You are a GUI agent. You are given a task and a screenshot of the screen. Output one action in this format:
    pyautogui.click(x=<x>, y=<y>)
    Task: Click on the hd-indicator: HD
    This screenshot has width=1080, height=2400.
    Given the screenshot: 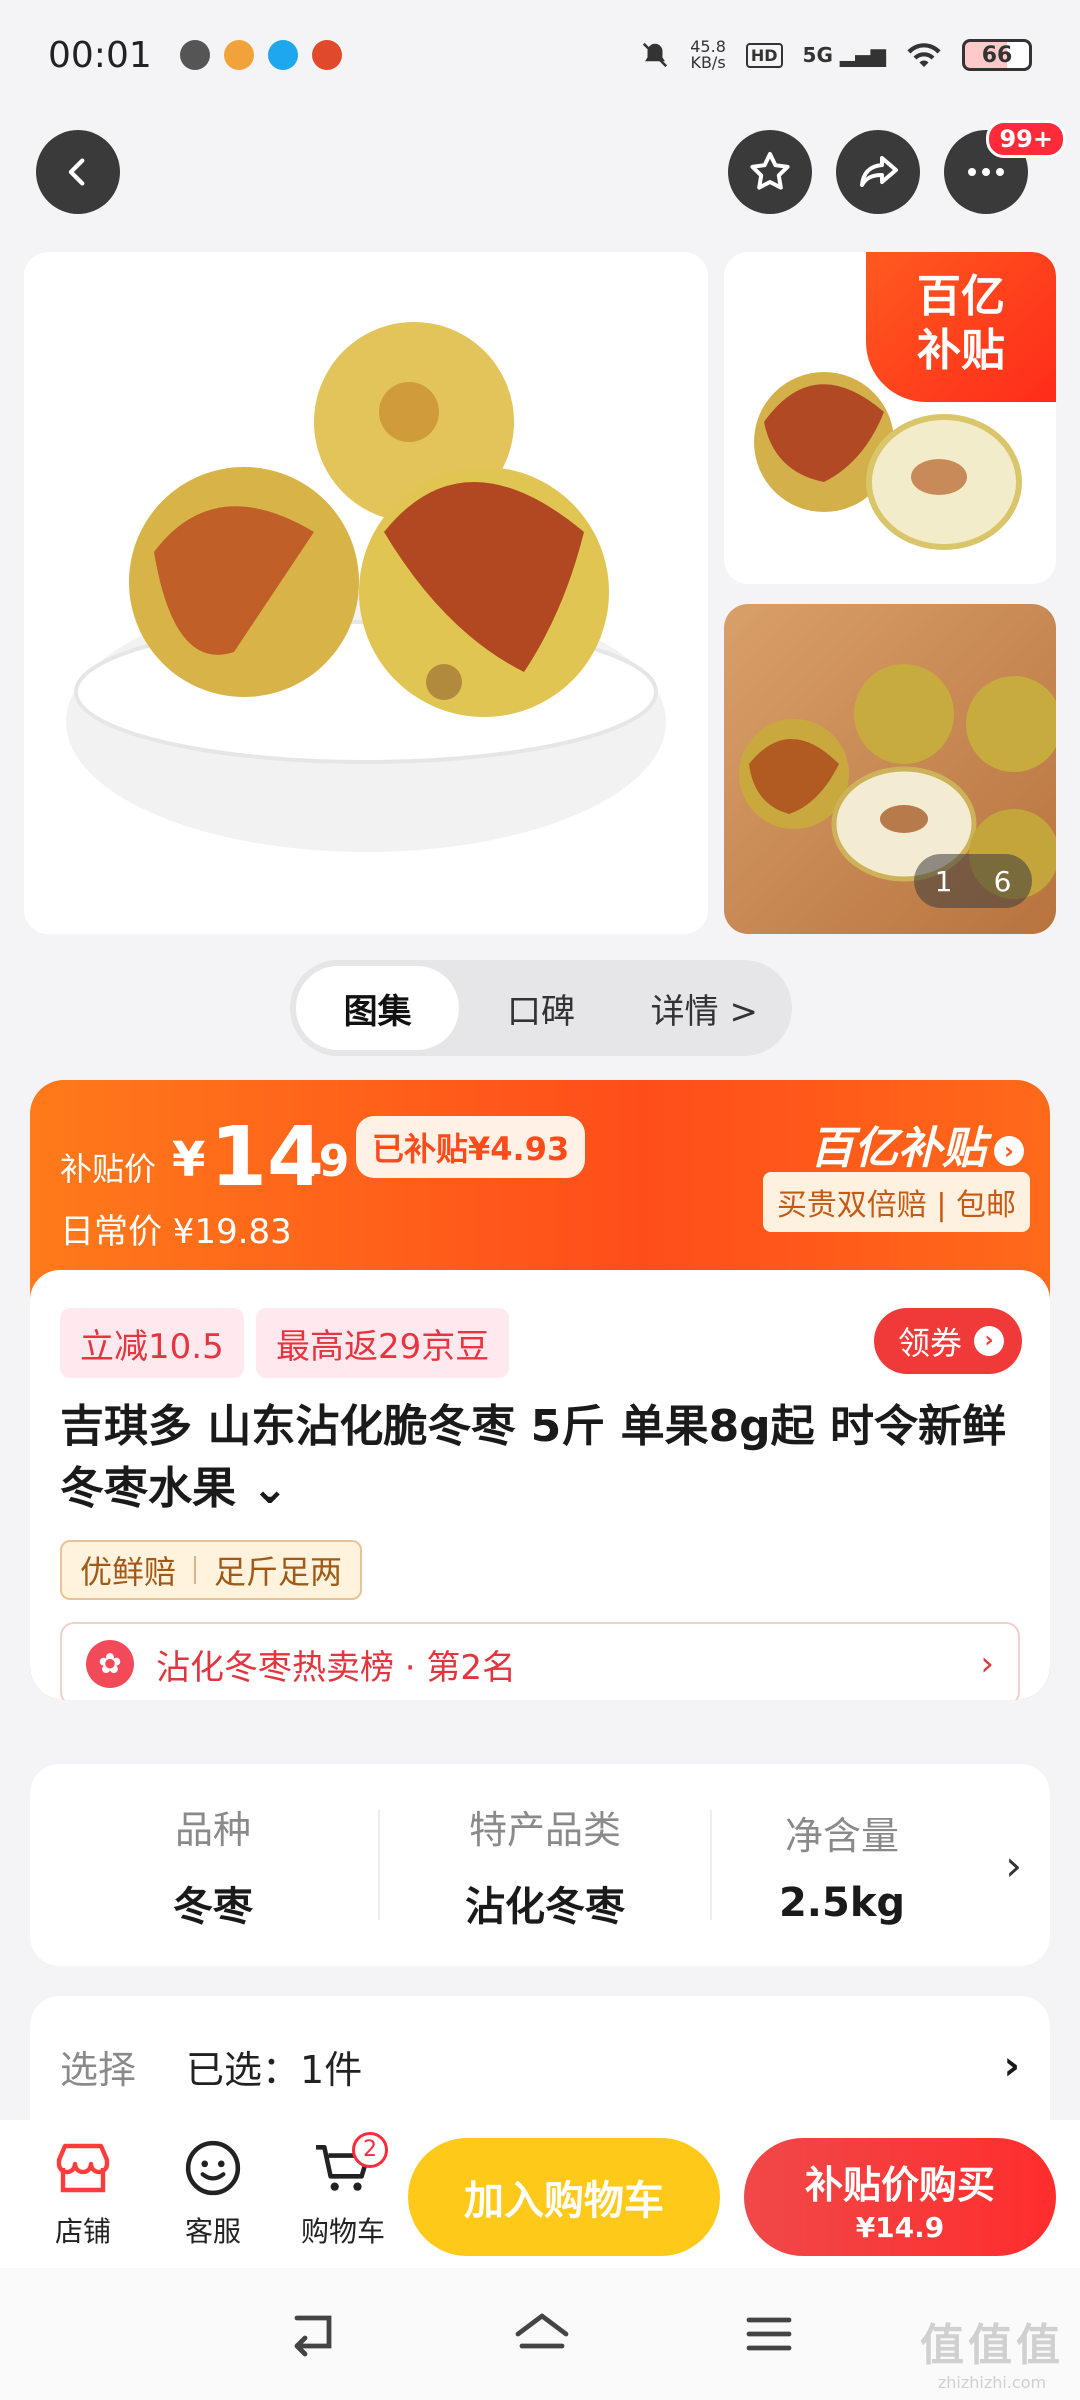 What is the action you would take?
    pyautogui.click(x=764, y=55)
    